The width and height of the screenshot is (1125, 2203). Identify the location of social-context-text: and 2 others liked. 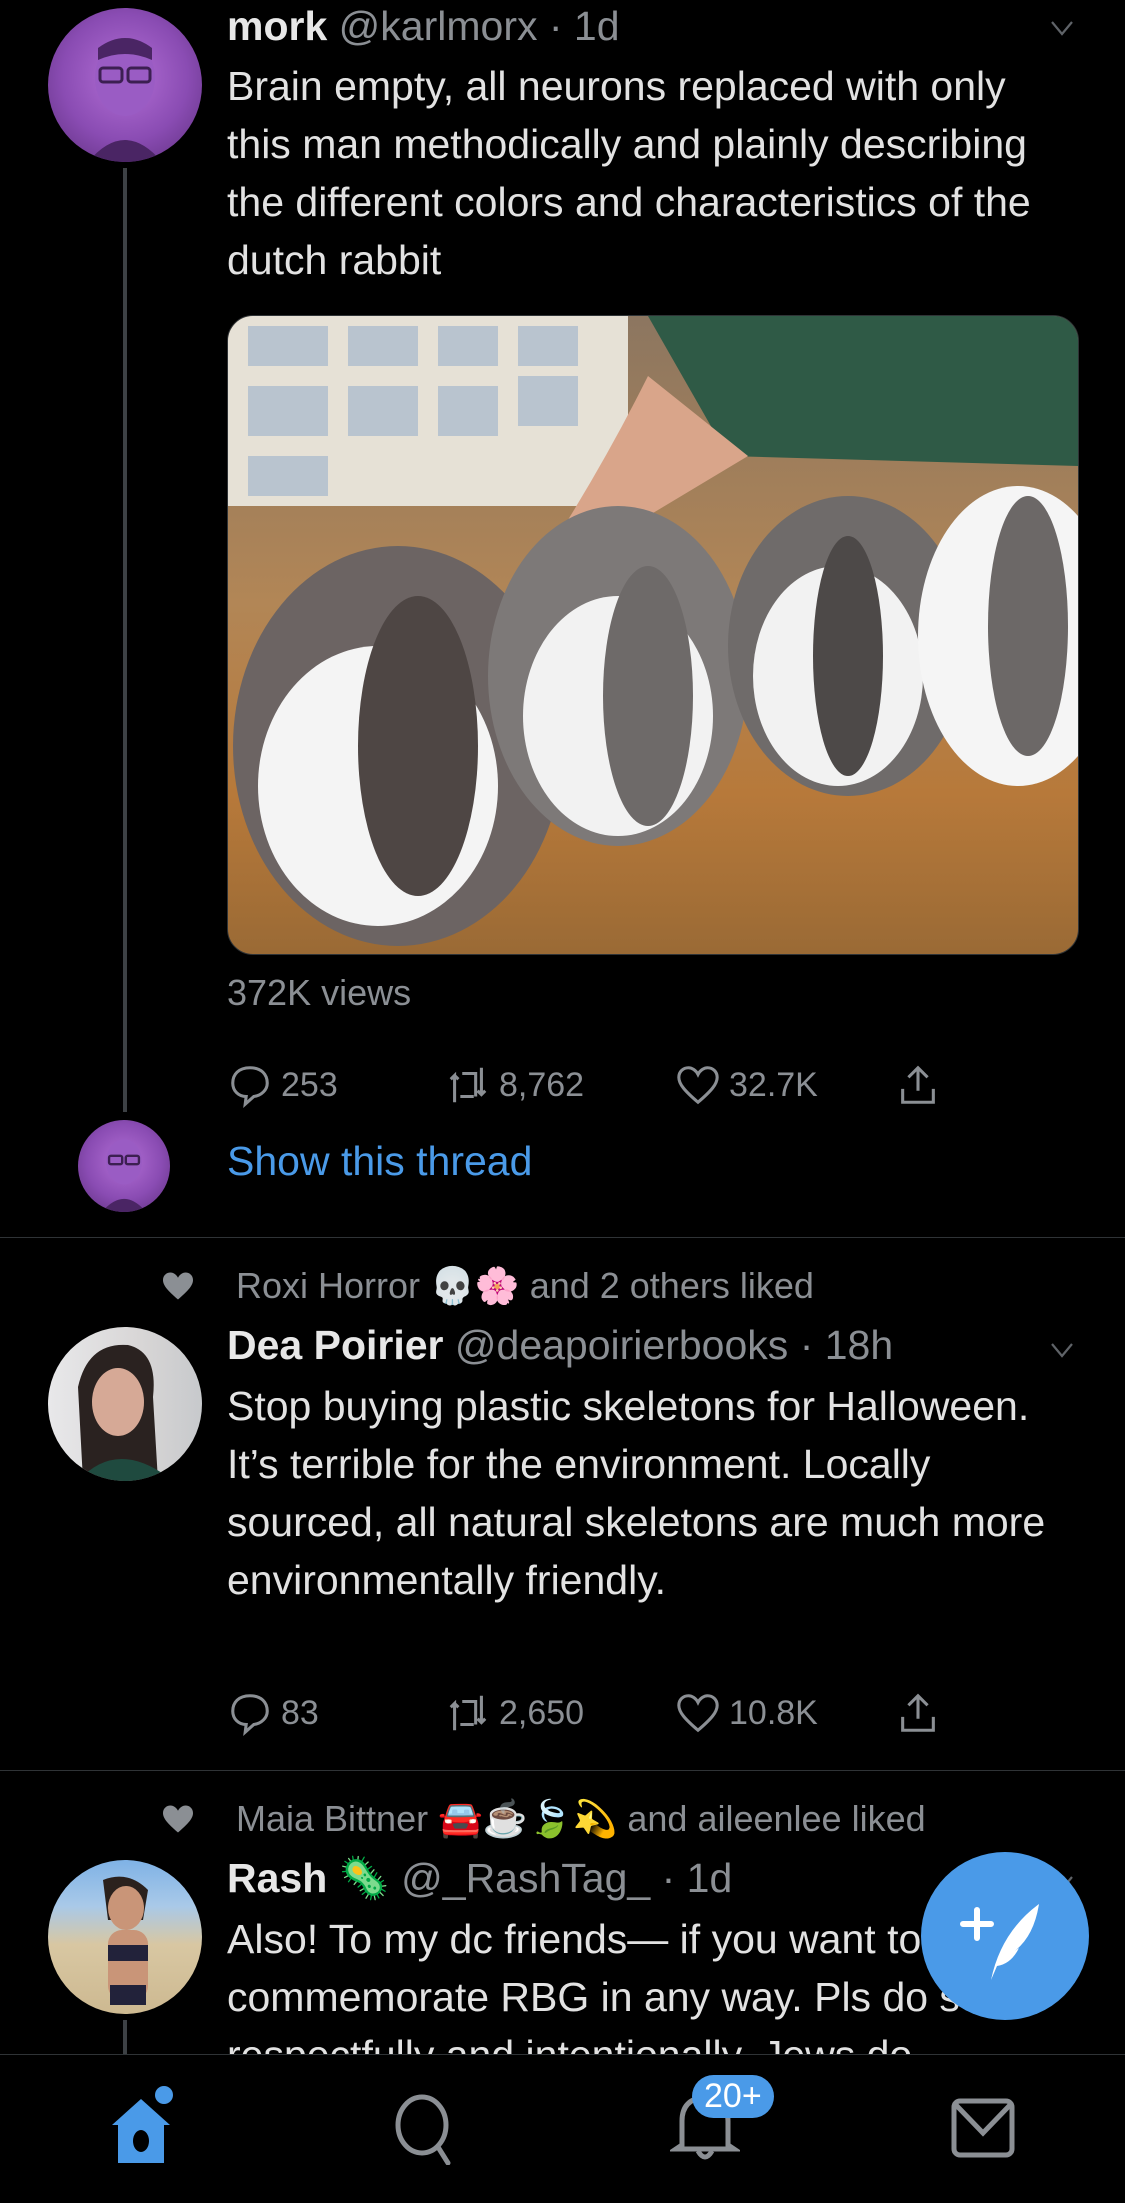
(671, 1285).